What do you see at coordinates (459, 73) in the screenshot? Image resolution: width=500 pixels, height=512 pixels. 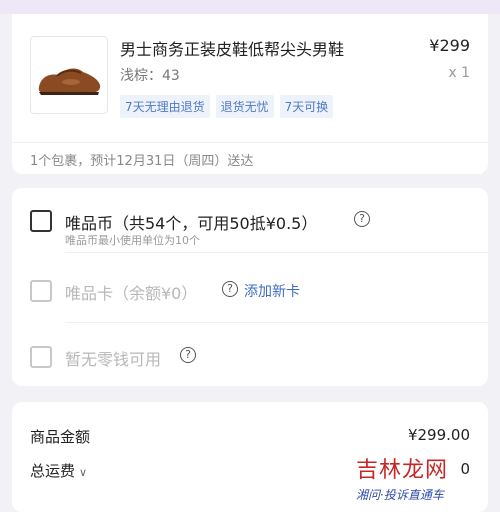 I see `product-quantity: x 1` at bounding box center [459, 73].